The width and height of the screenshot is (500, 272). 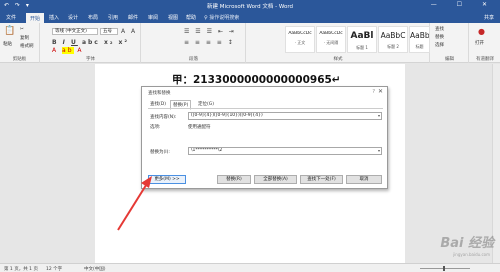 What do you see at coordinates (275, 179) in the screenshot?
I see `replace-all-button: 全部替换(A)` at bounding box center [275, 179].